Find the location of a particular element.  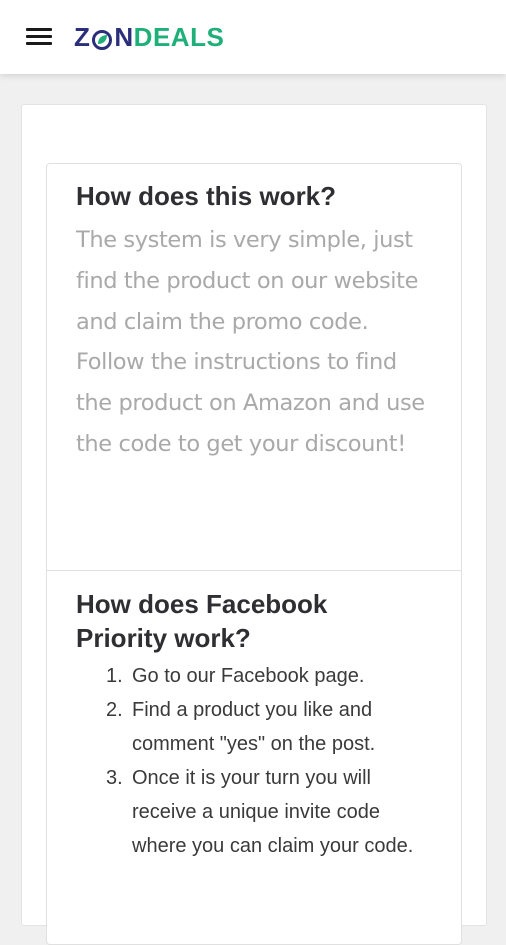

zondeals-logo: Z N DEALS is located at coordinates (149, 37).